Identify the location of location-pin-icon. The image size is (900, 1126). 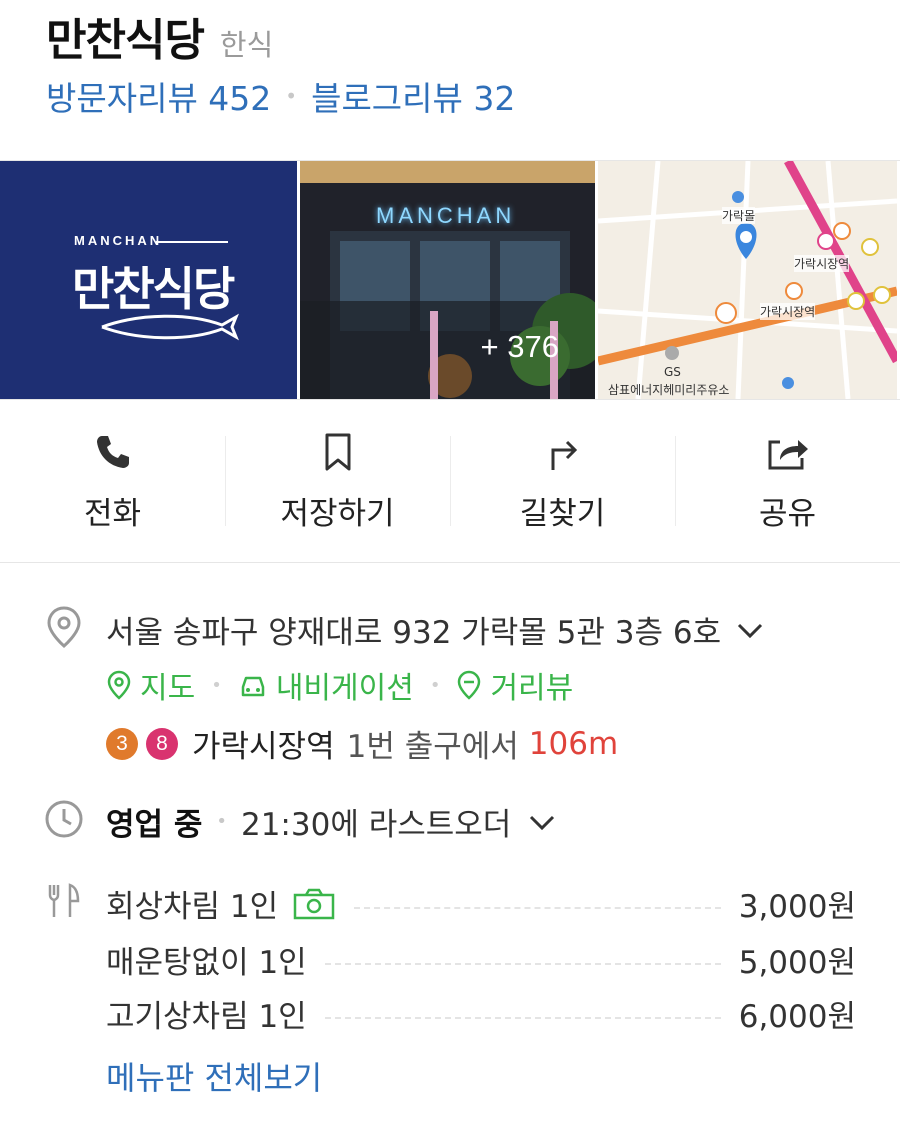
(64, 626).